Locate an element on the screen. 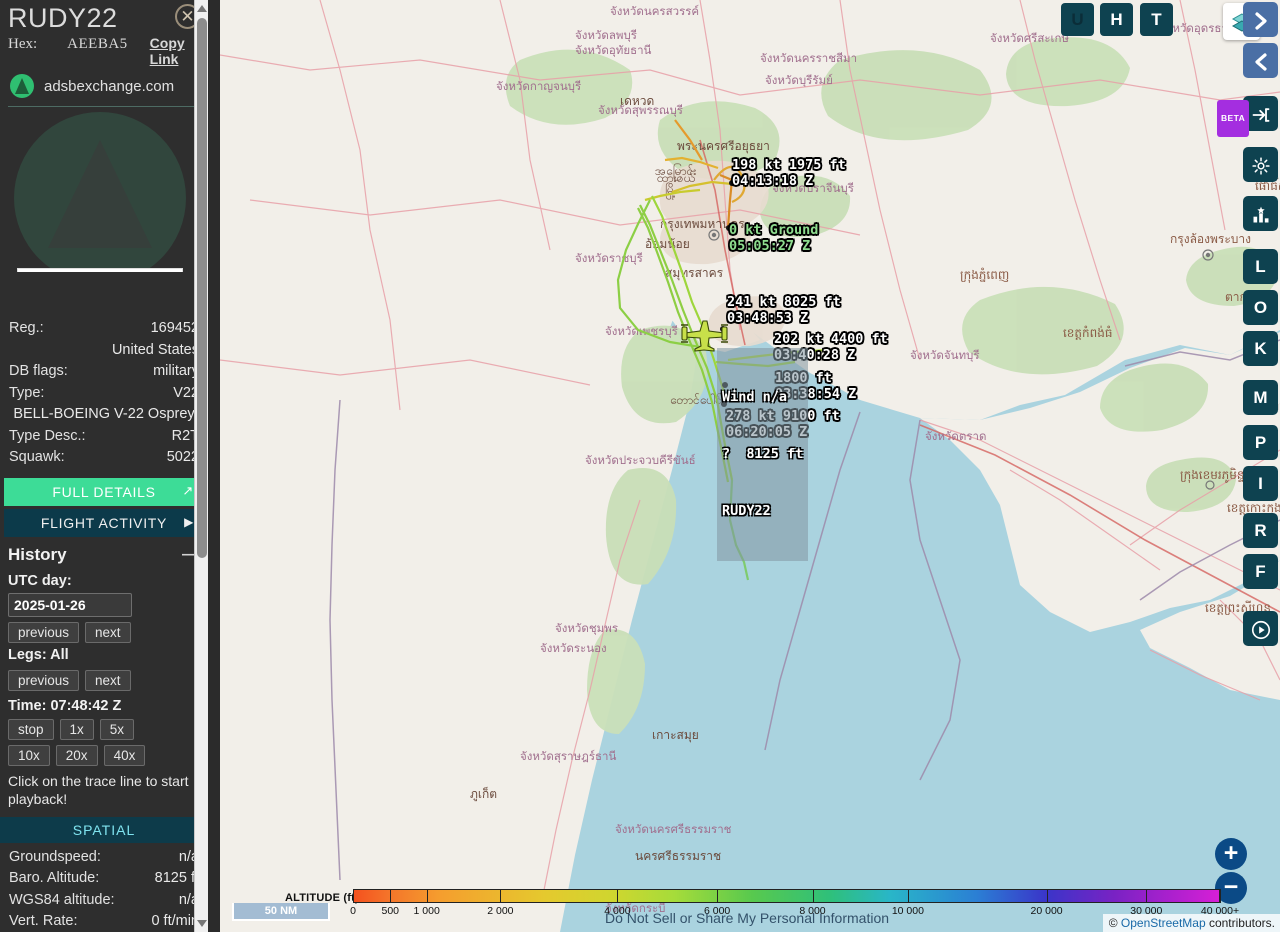 The width and height of the screenshot is (1280, 932). hex-label: Hex: is located at coordinates (23, 44).